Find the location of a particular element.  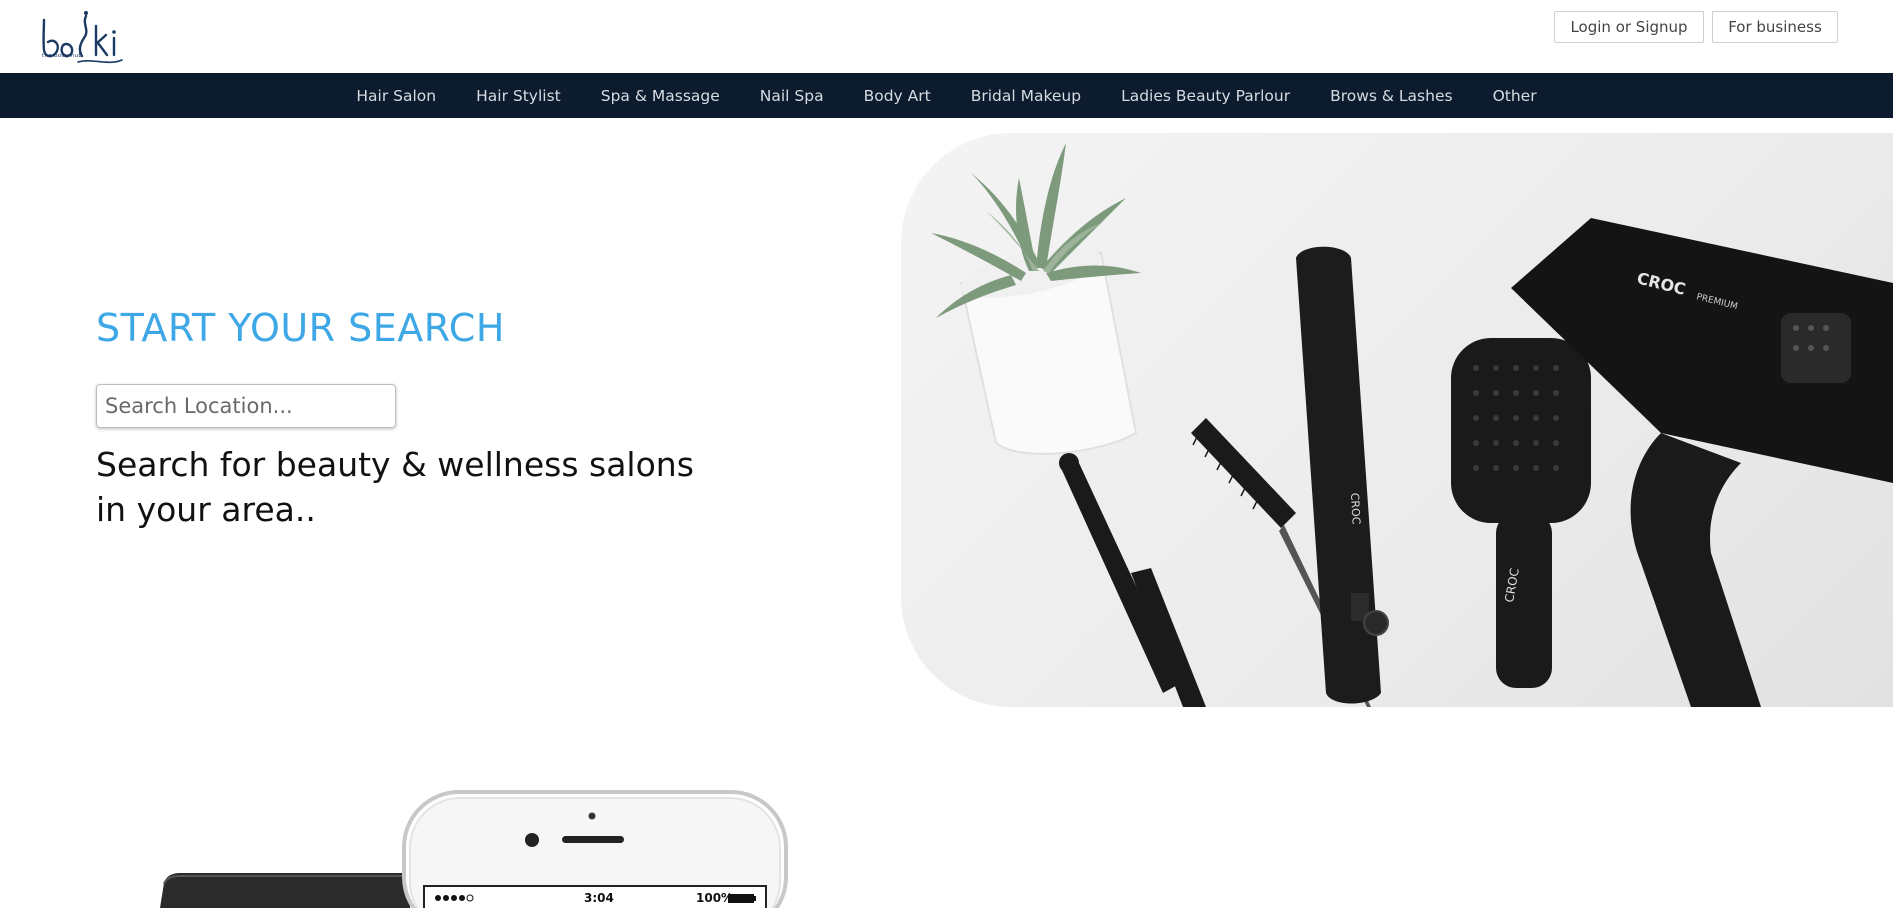

boski-logo is located at coordinates (83, 38).